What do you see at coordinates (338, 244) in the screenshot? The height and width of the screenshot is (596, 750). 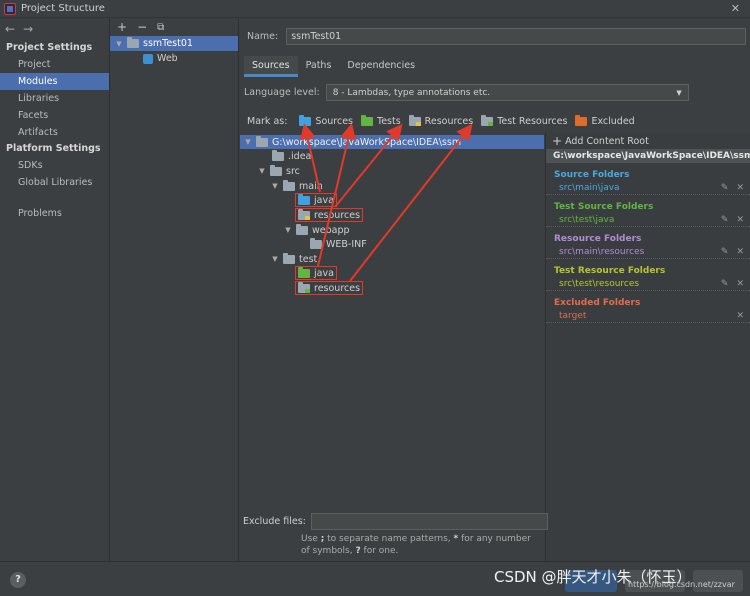 I see `tree-row-webinf: WEB-INF` at bounding box center [338, 244].